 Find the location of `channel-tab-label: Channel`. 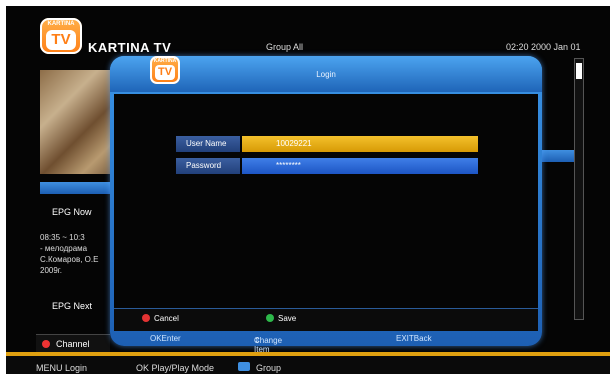

channel-tab-label: Channel is located at coordinates (73, 344).